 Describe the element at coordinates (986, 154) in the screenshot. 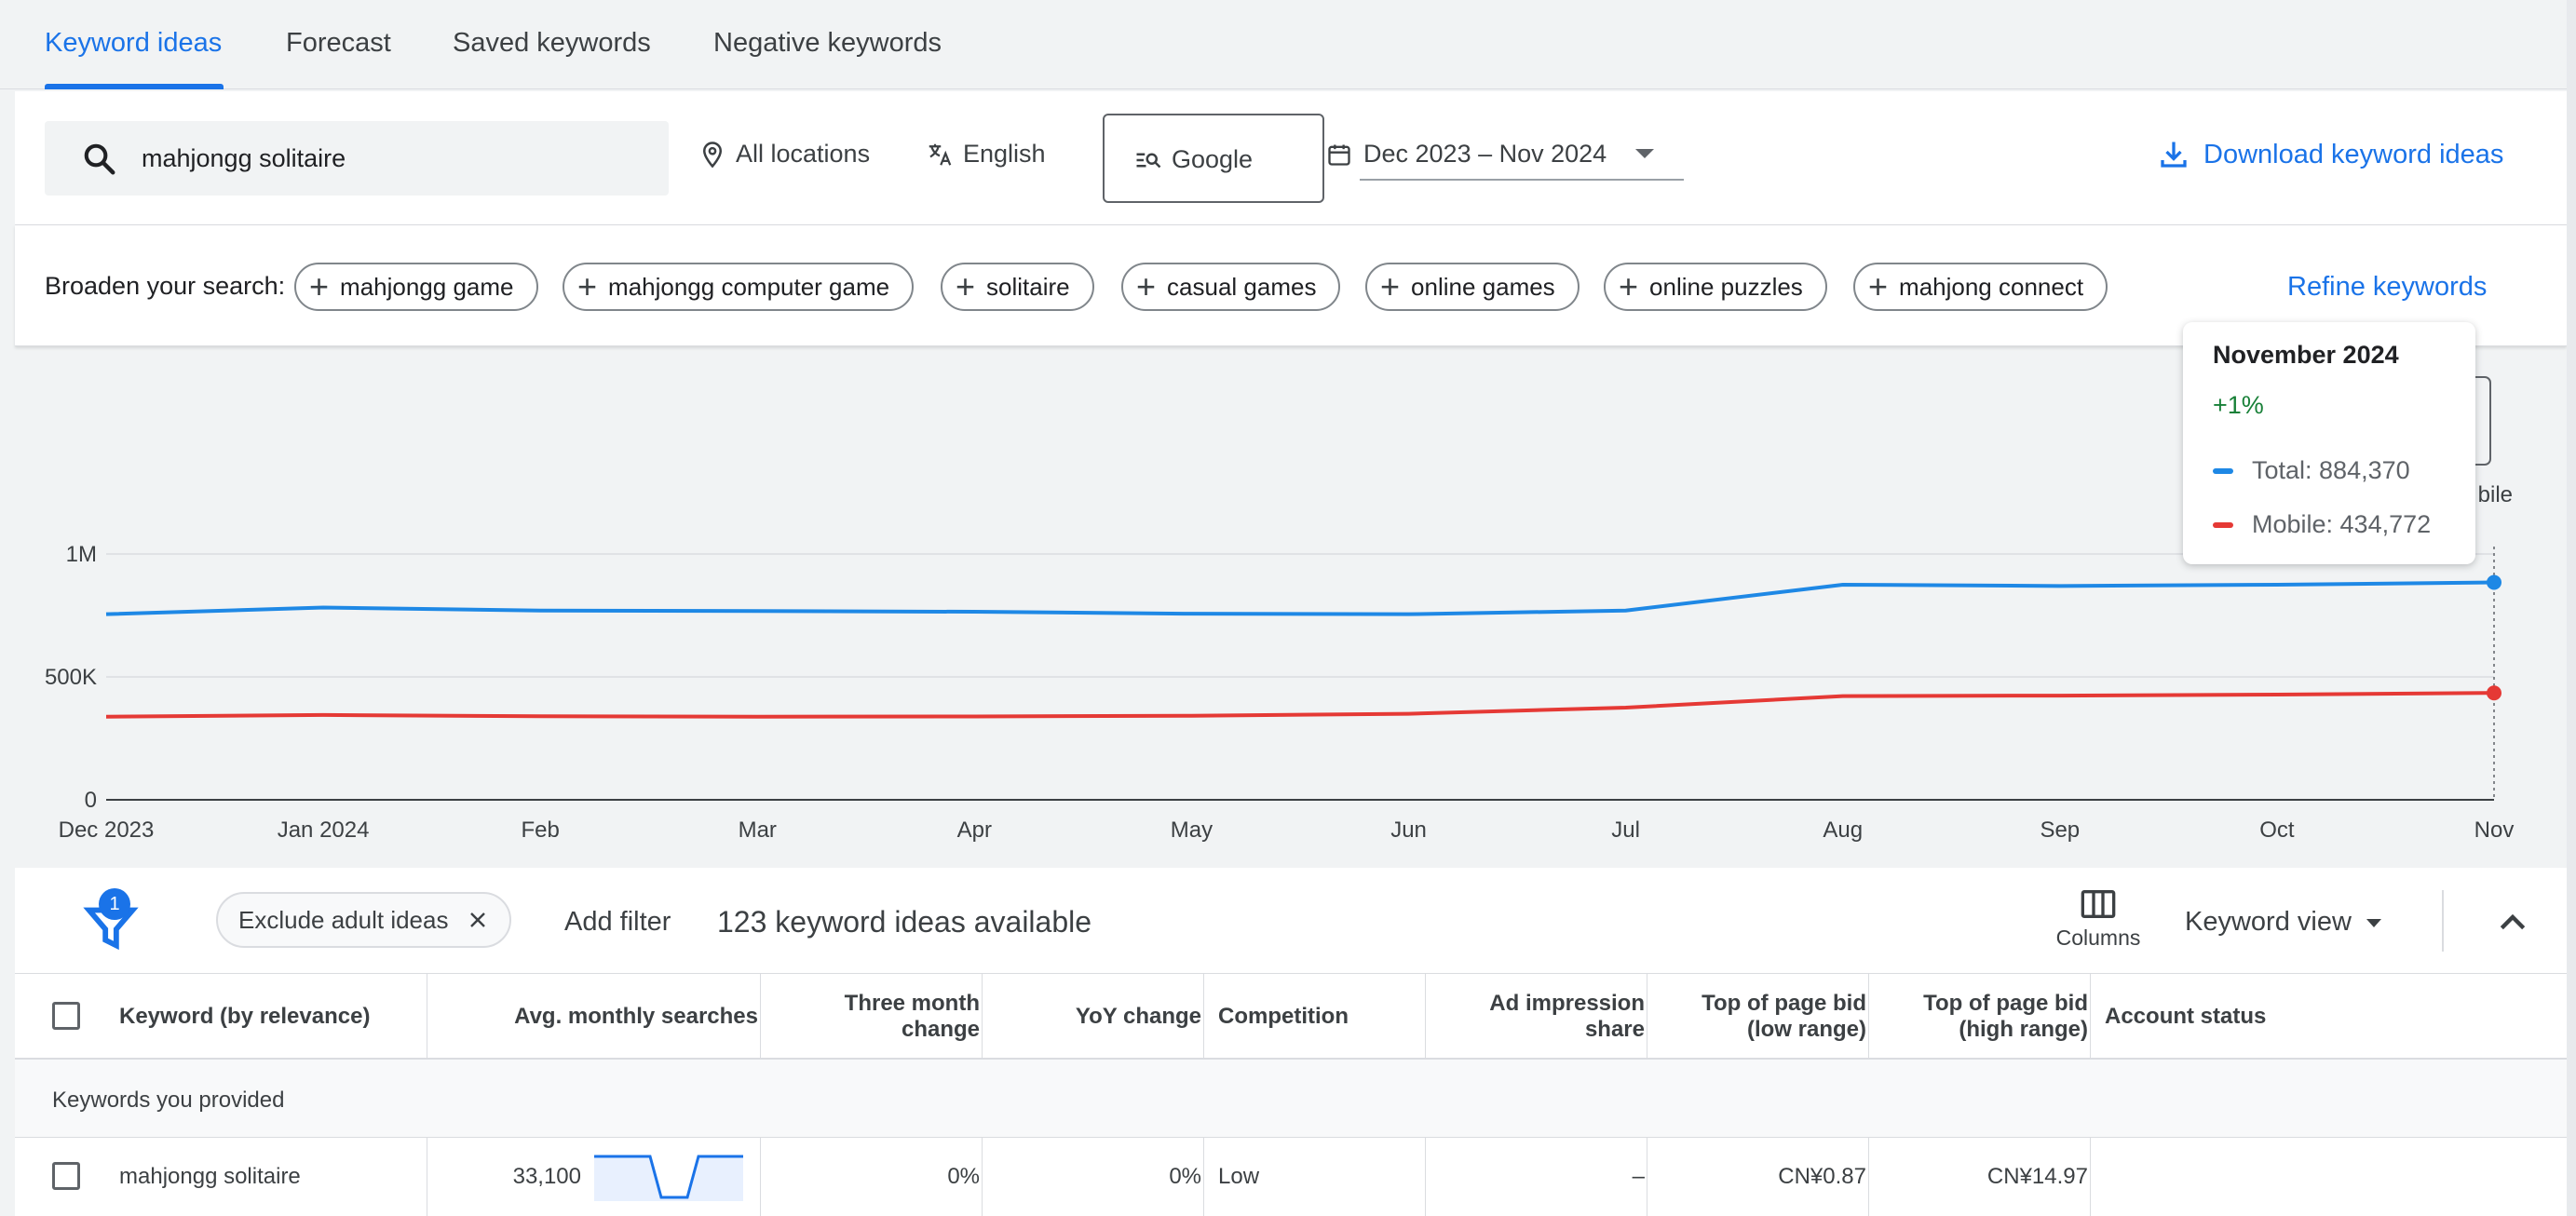

I see `language-selector: English` at that location.